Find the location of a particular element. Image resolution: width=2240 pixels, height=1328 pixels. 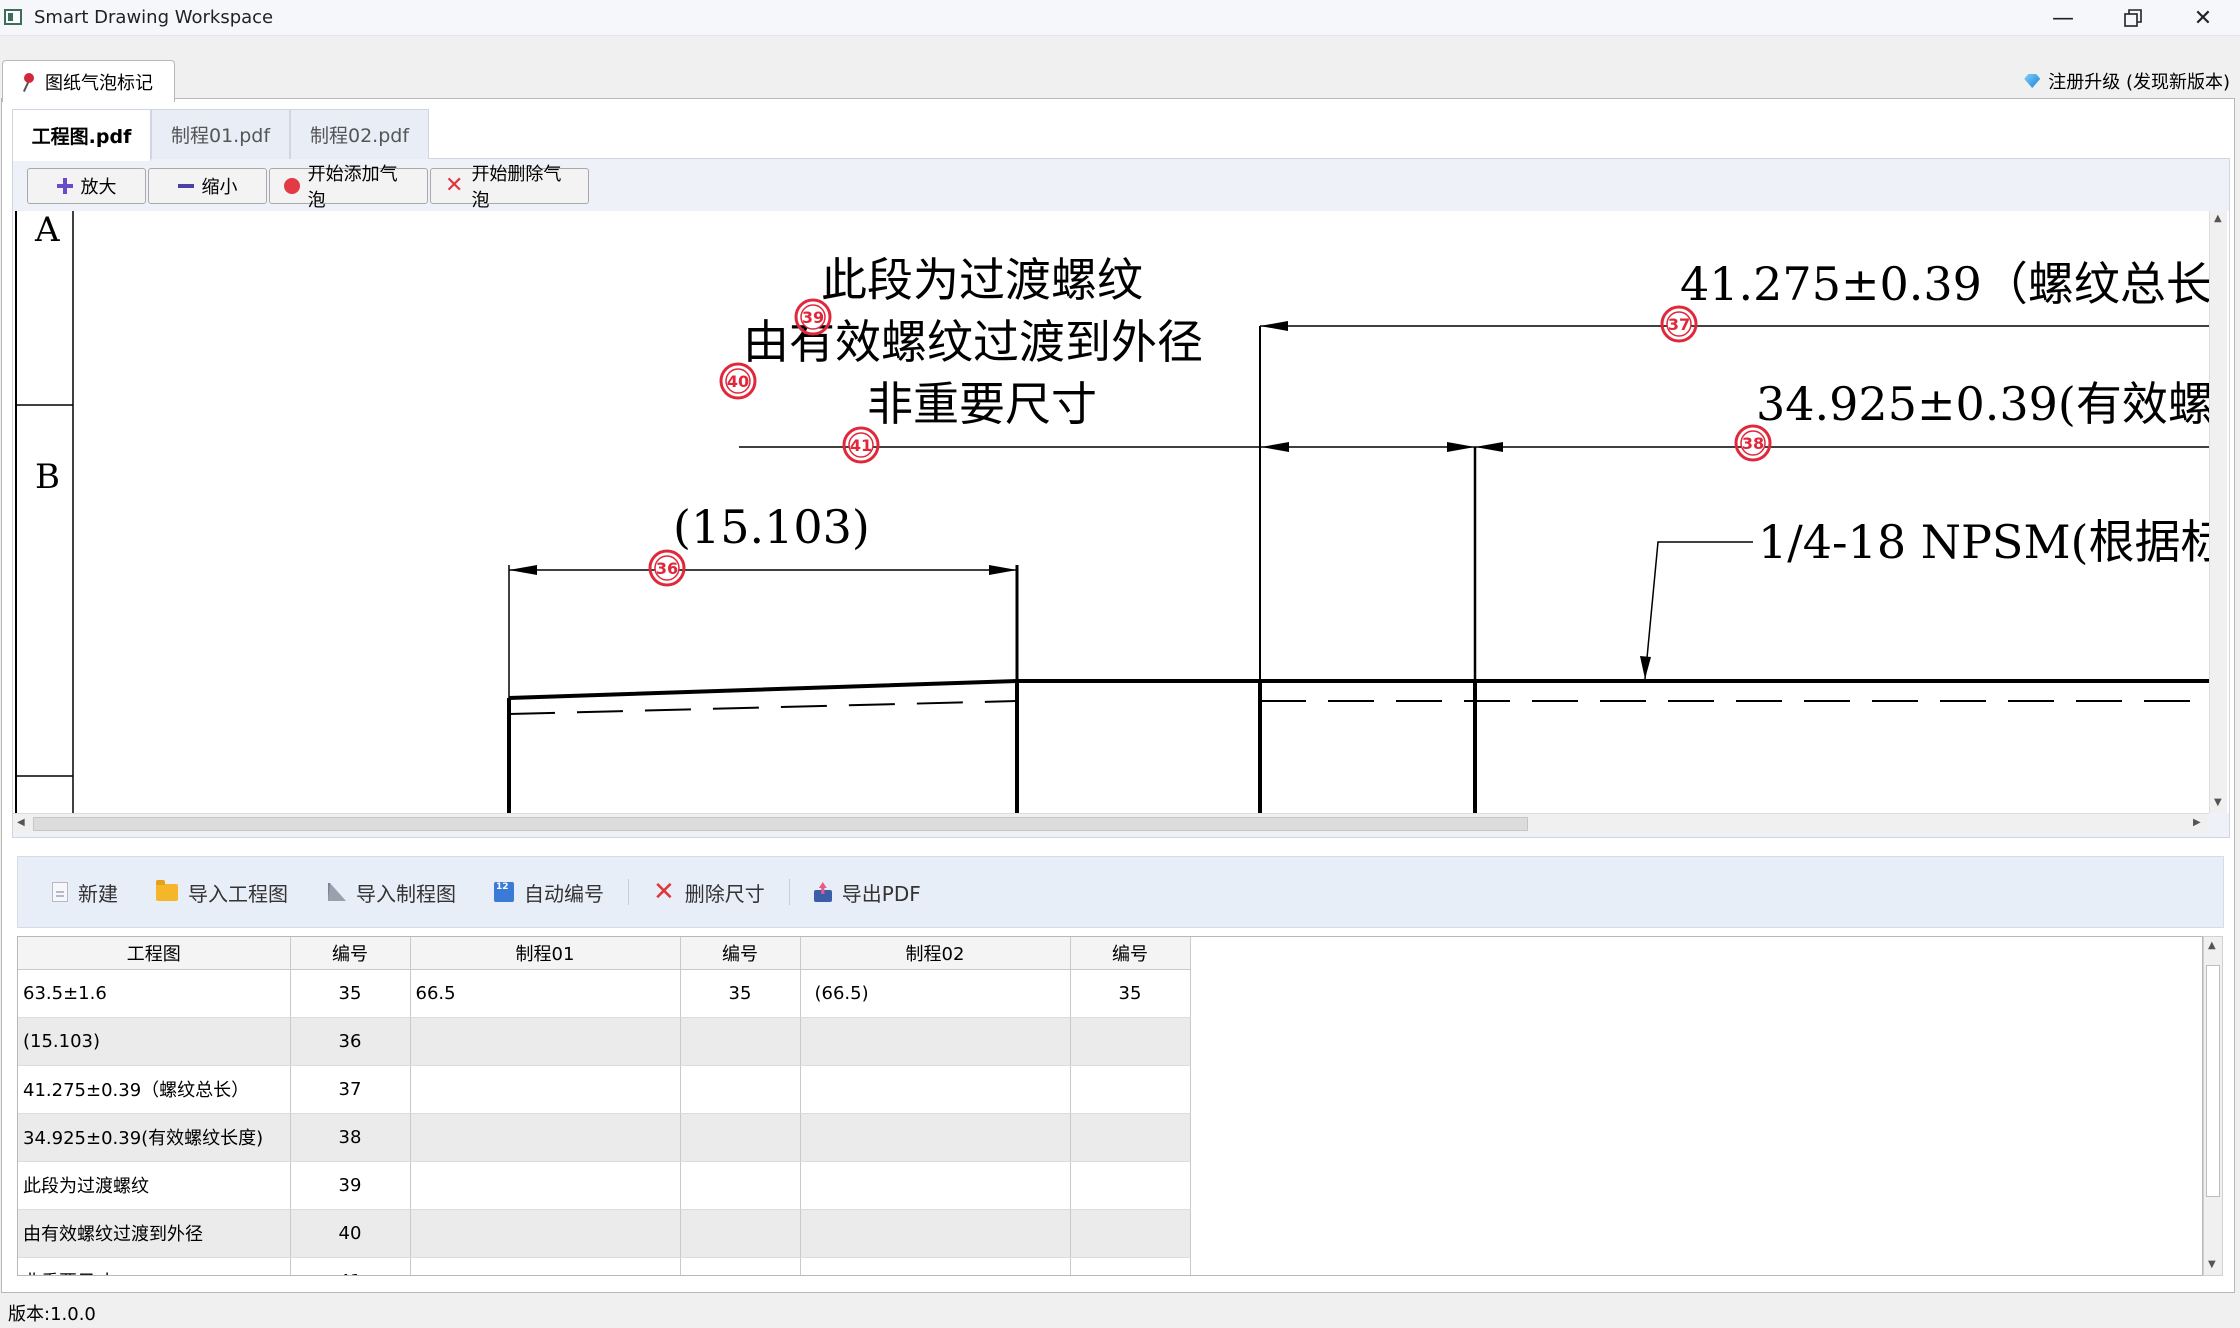

header-process02: 制程02 is located at coordinates (935, 953).